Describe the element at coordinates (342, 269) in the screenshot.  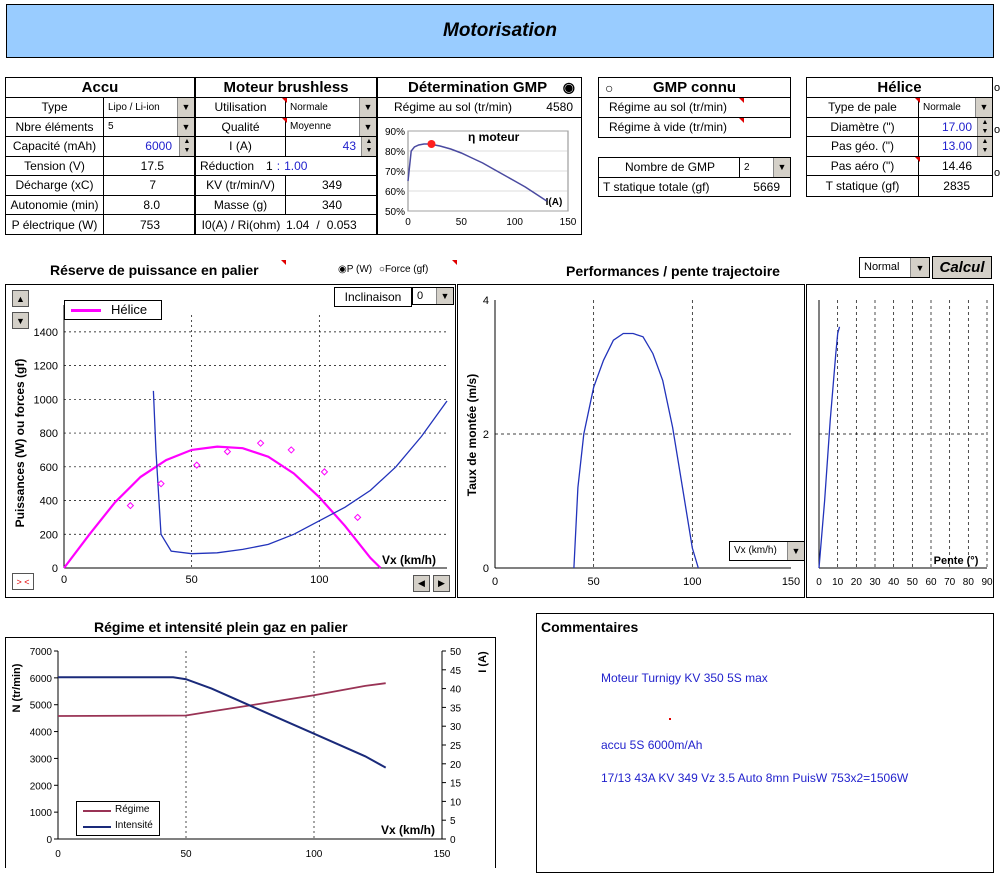
I see `radio-p: ◉` at that location.